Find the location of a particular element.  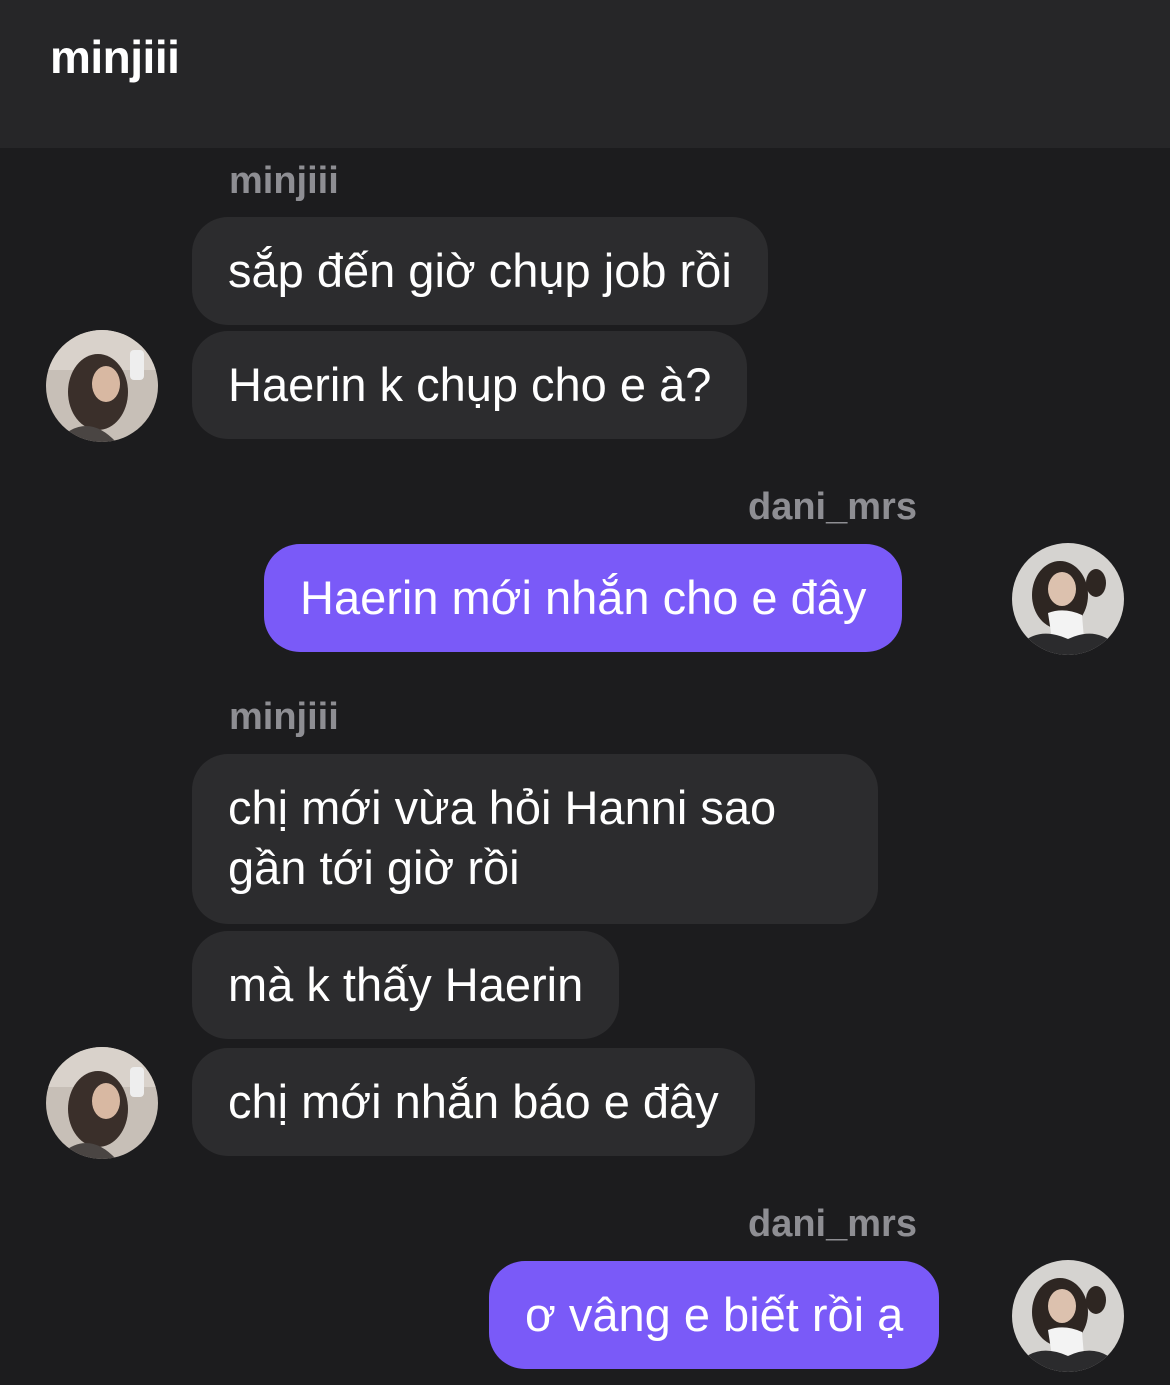

chat-header: minjiii is located at coordinates (585, 74).